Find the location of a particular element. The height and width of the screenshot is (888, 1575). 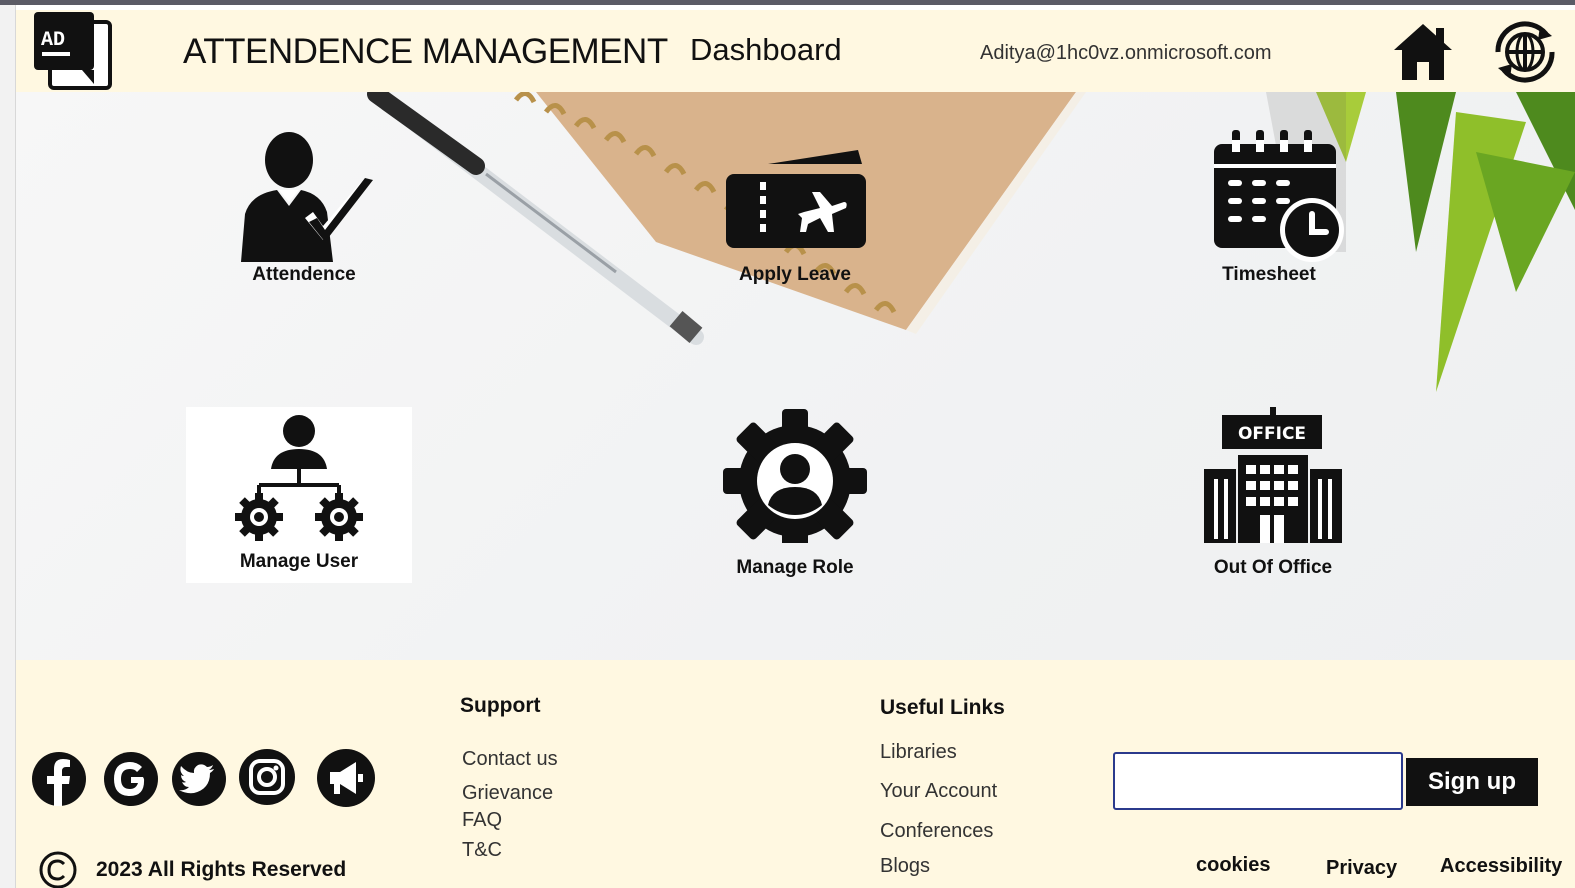

calendar-clock-icon is located at coordinates (1279, 196).